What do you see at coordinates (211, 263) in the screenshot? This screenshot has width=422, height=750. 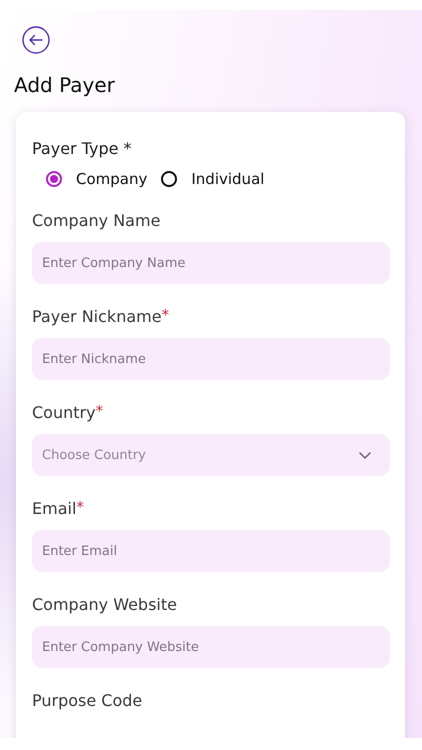 I see `input-field: Enter Company Name` at bounding box center [211, 263].